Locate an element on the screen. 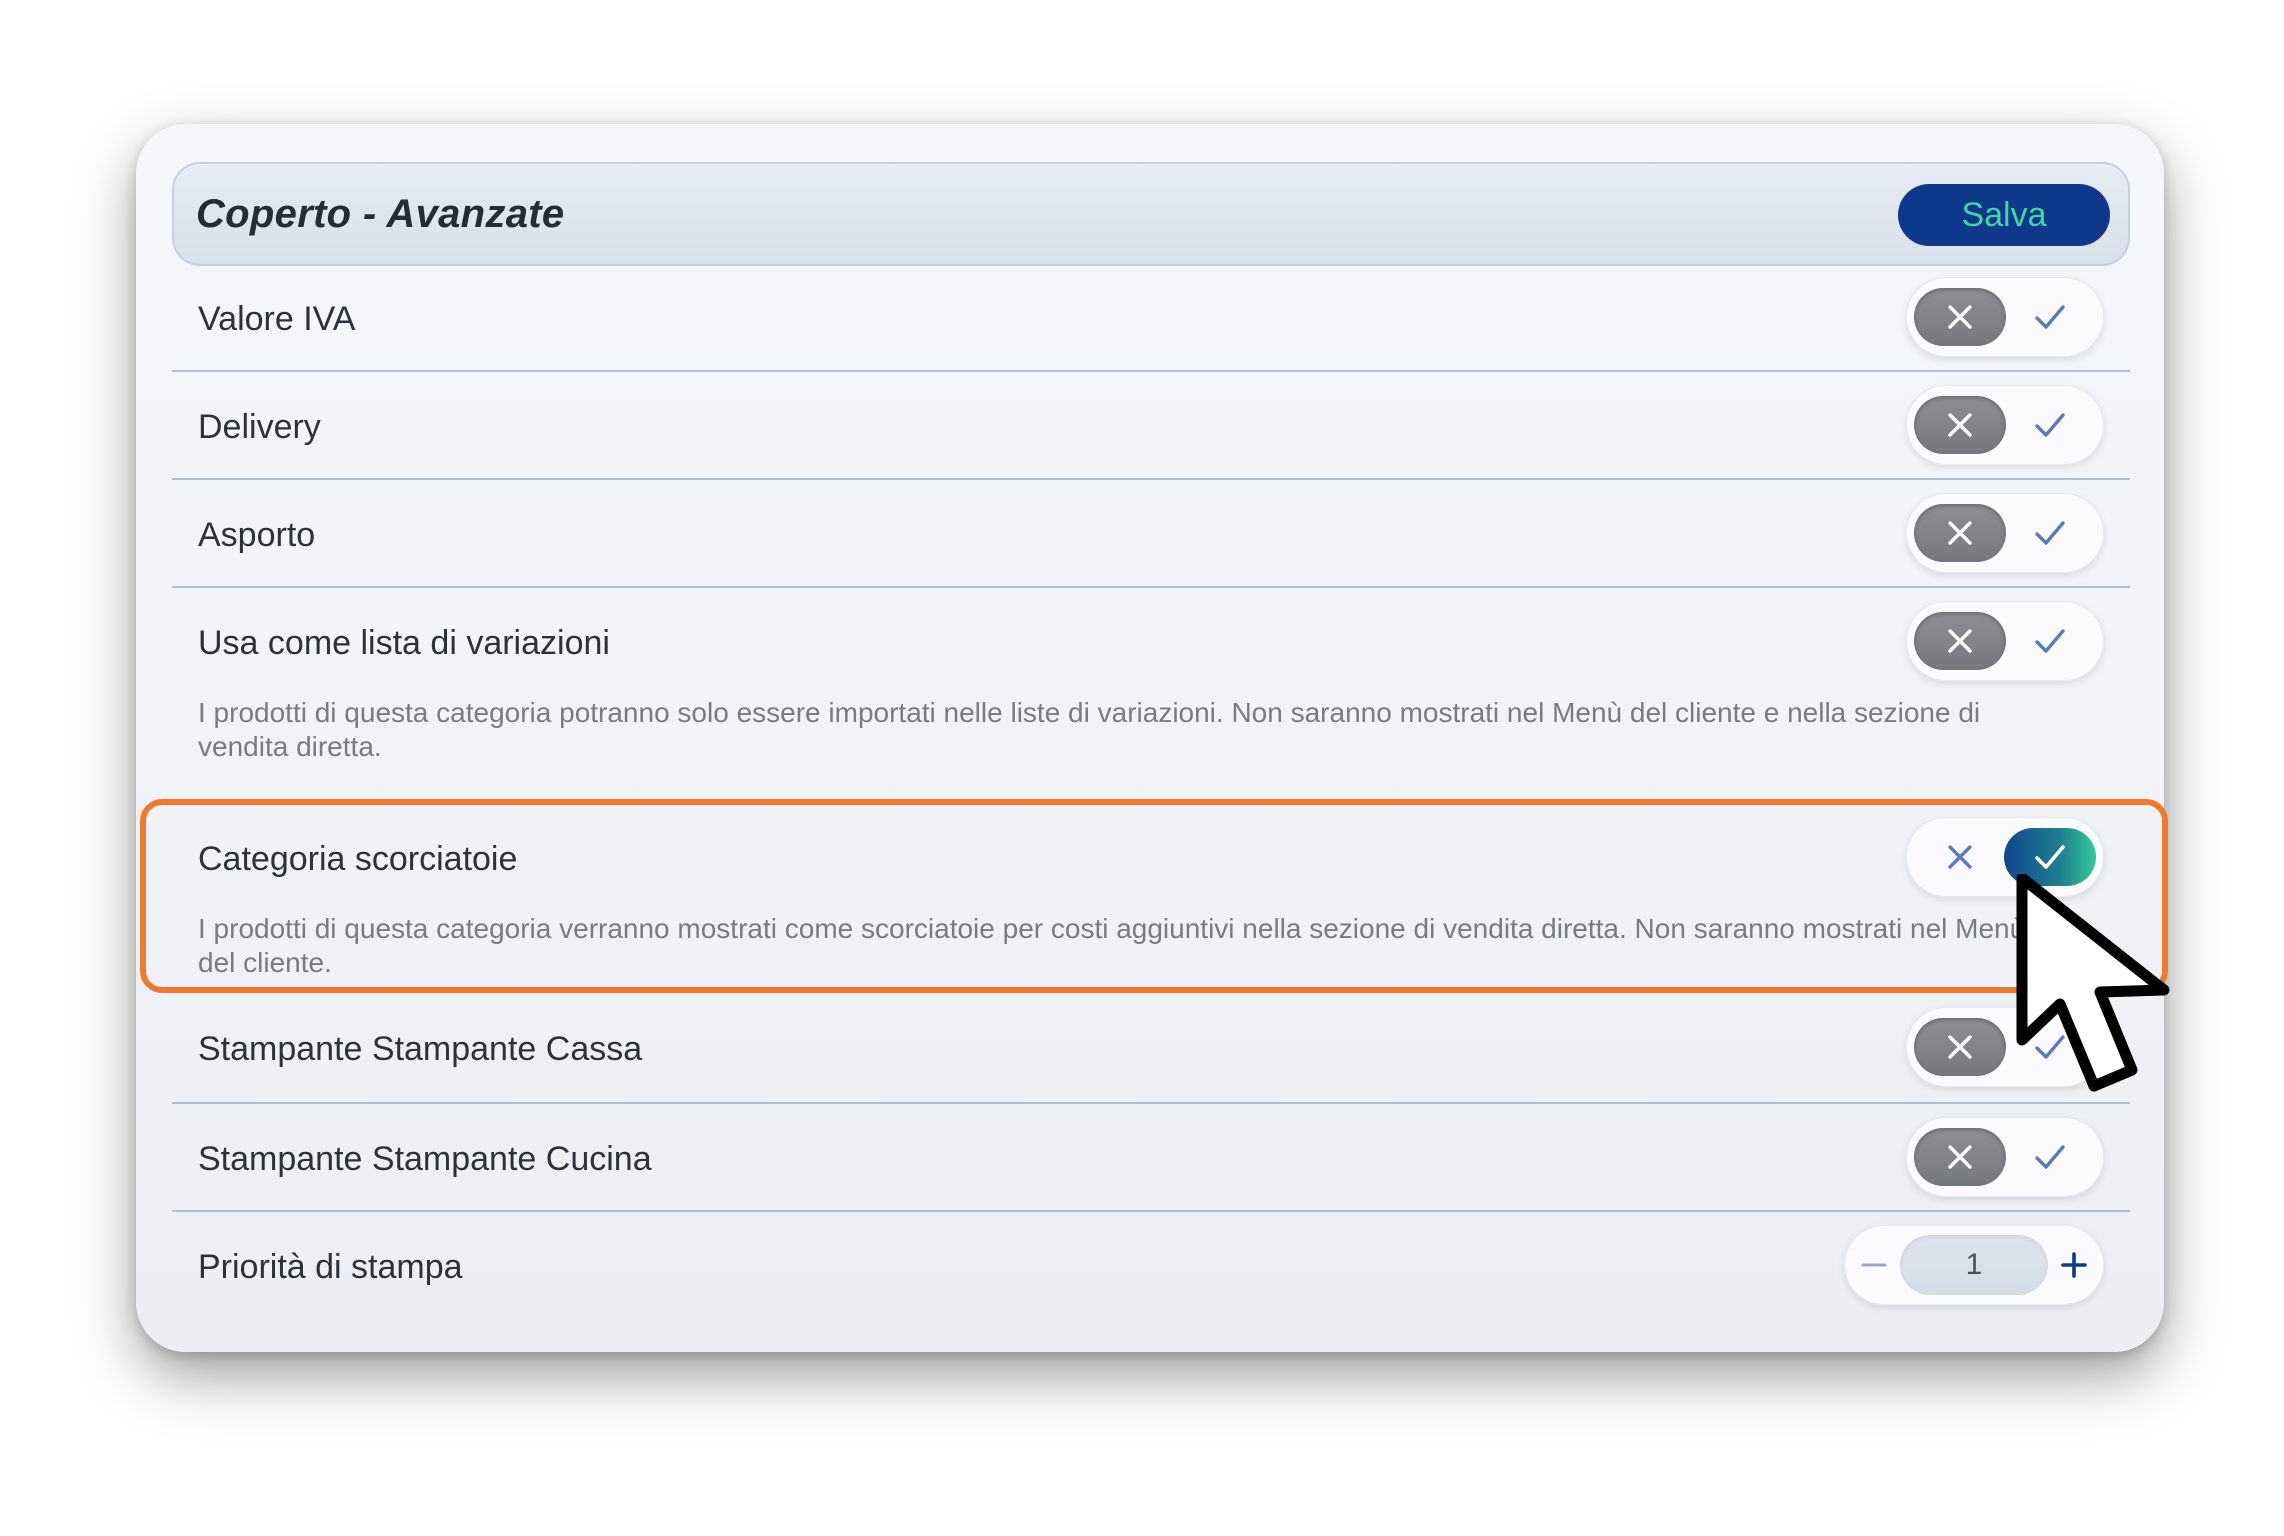  setting-label: Stampante Stampante Cassa is located at coordinates (420, 1049).